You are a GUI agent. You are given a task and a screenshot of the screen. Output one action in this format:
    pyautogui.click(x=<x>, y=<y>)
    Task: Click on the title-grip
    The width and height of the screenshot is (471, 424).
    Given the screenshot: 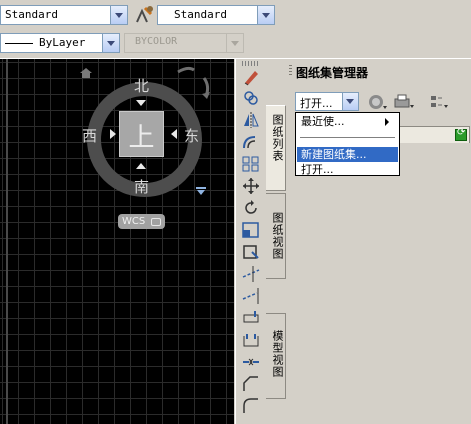 What is the action you would take?
    pyautogui.click(x=290, y=71)
    